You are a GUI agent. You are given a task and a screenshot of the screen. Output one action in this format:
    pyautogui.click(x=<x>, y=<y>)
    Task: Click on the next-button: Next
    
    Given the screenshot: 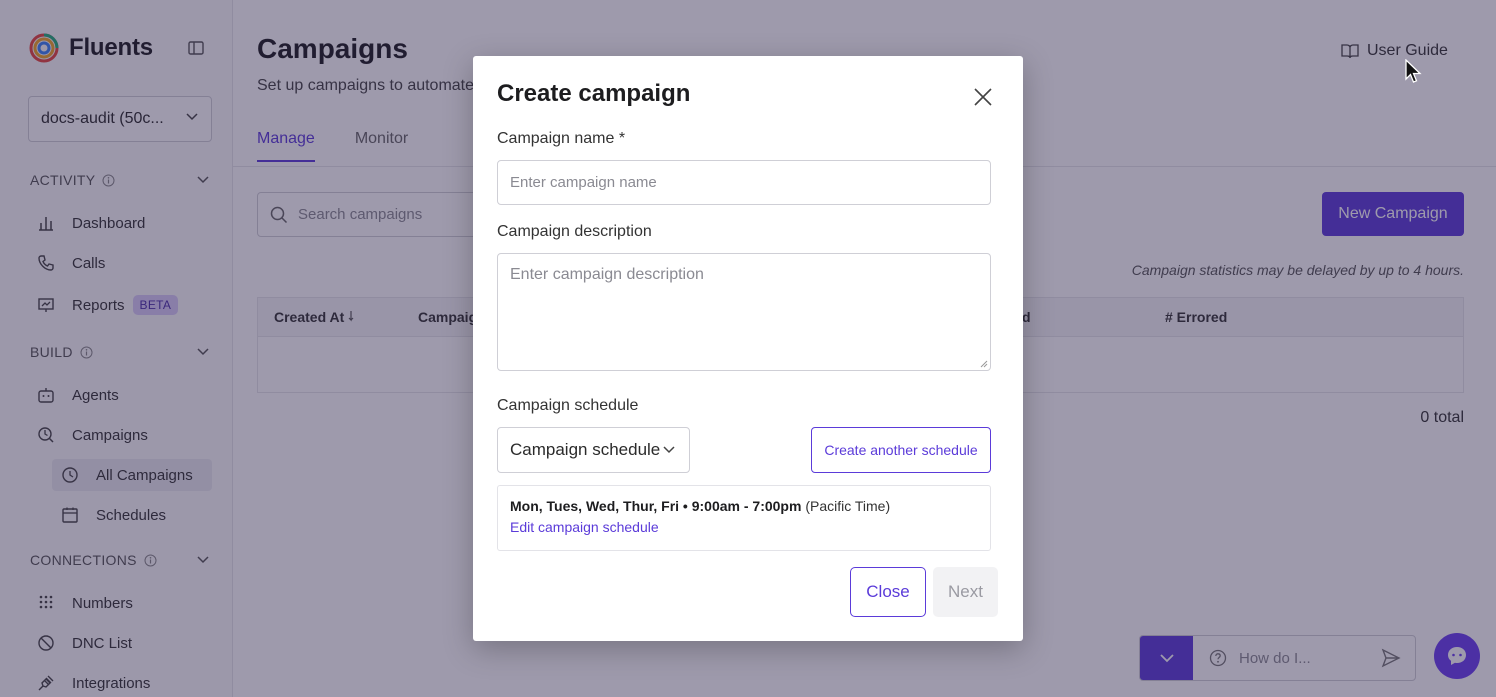 What is the action you would take?
    pyautogui.click(x=965, y=592)
    